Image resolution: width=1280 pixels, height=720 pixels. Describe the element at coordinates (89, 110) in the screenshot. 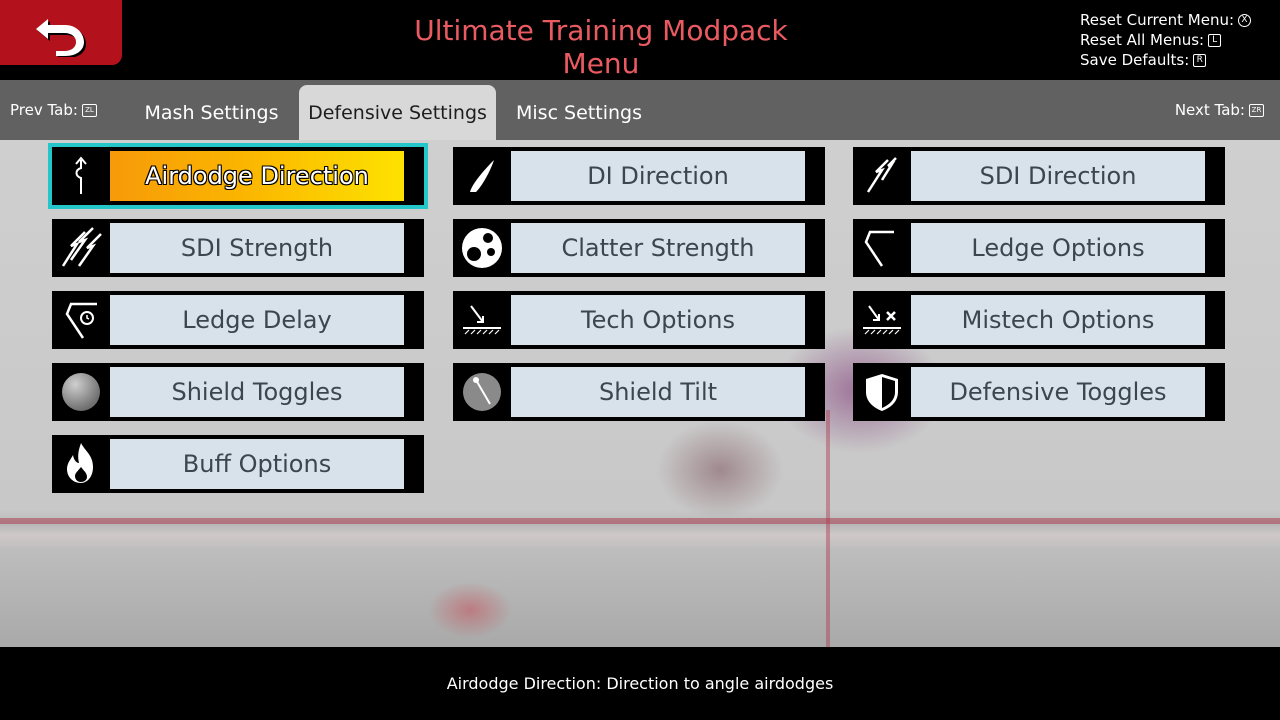

I see `zl-button-icon: ZL` at that location.